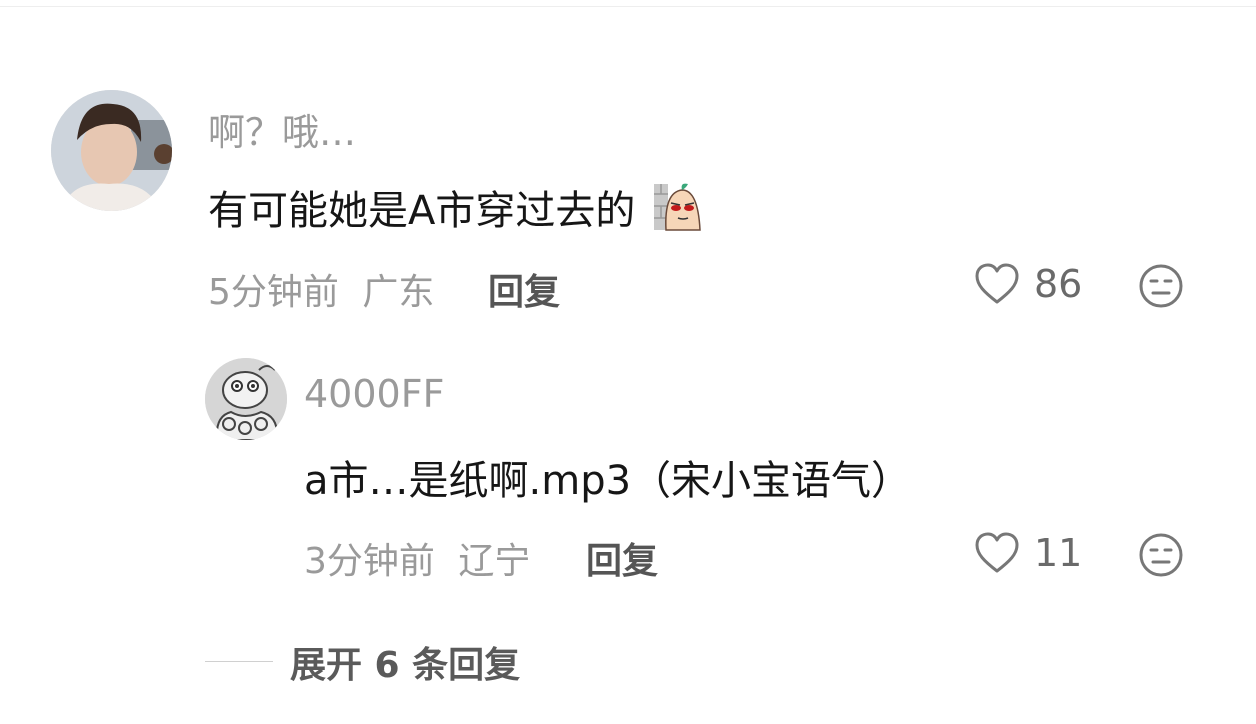  Describe the element at coordinates (1028, 553) in the screenshot. I see `reply-like-button: 11` at that location.